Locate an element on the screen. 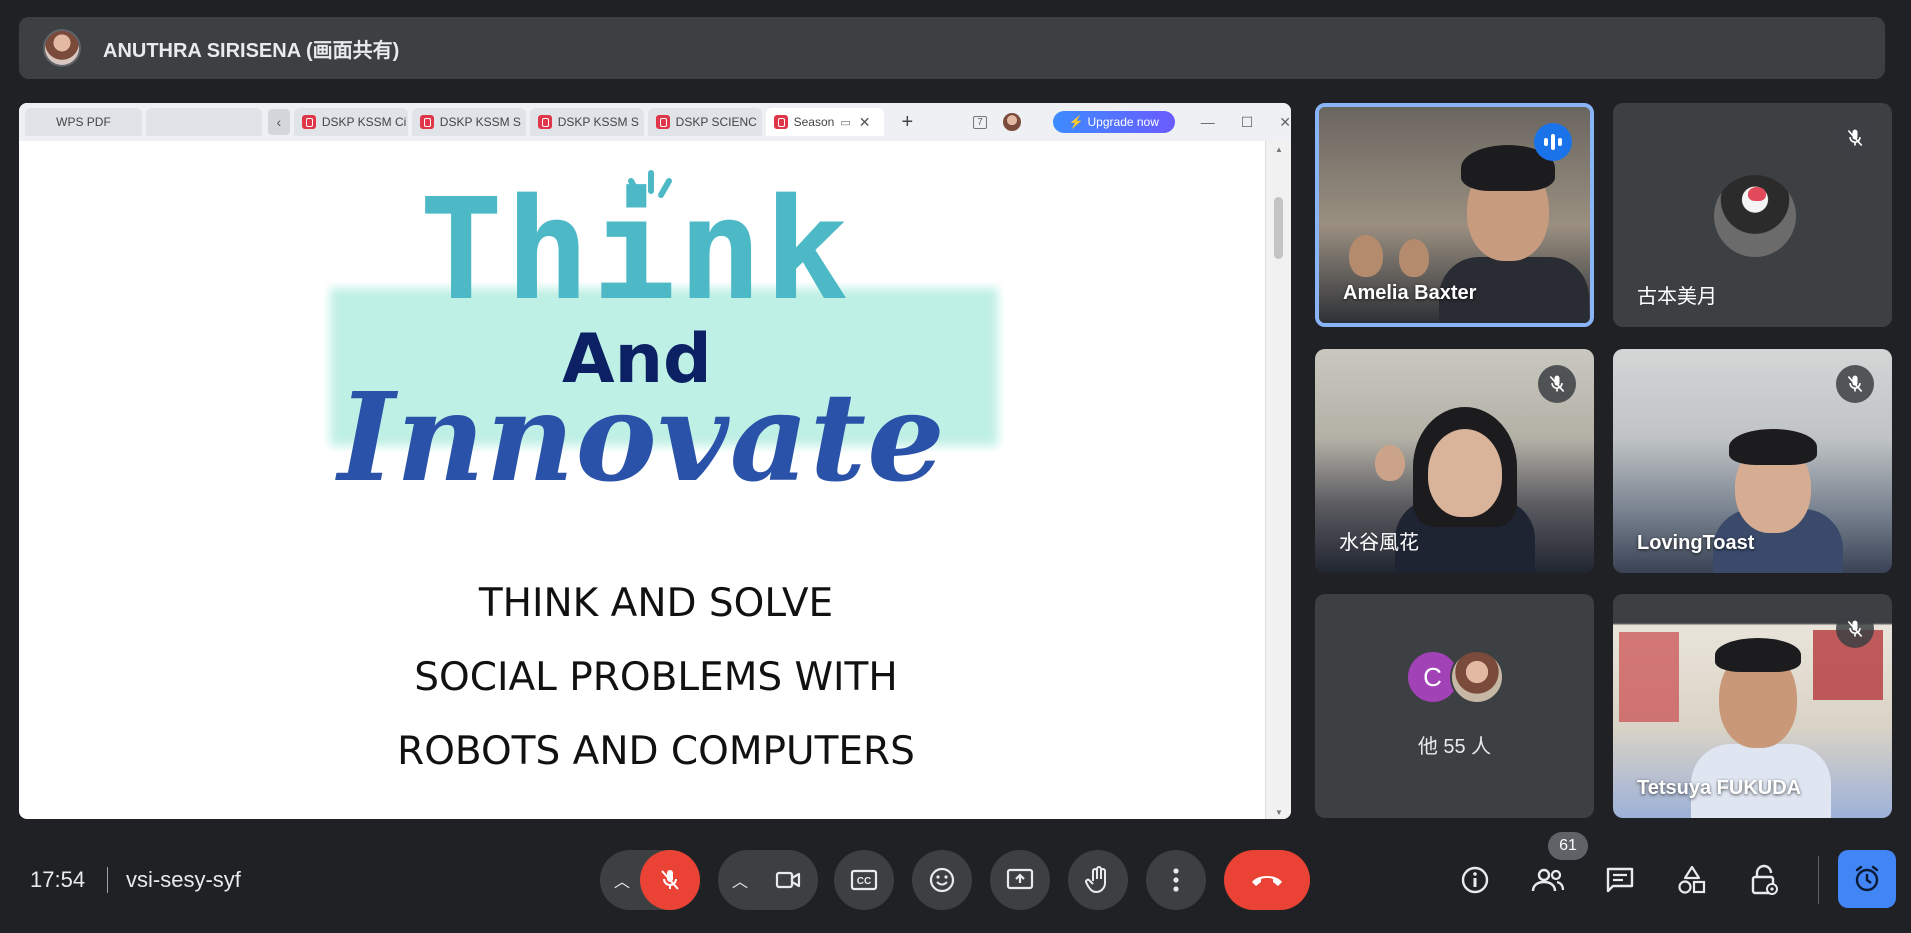  tab-label: DSKP SCIENC is located at coordinates (716, 122).